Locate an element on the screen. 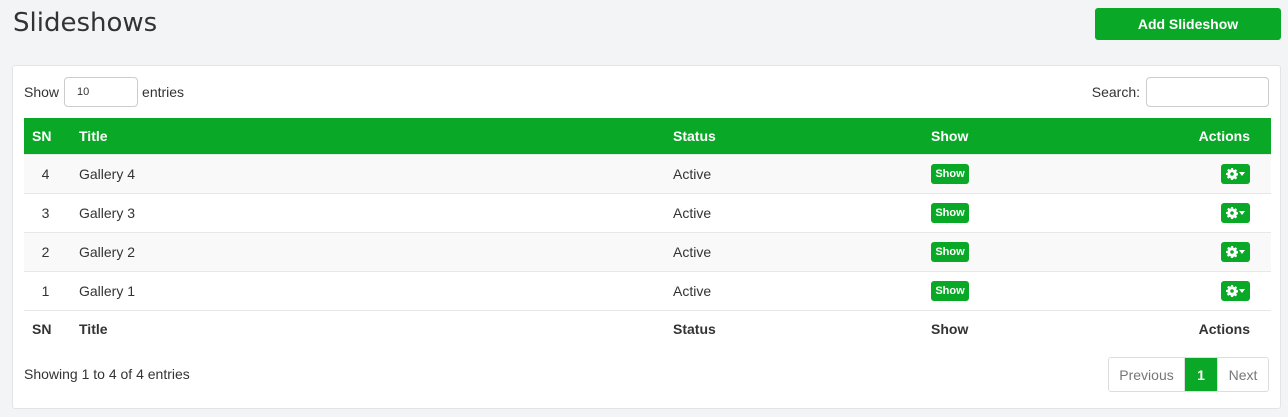 This screenshot has width=1288, height=417. pagination: Previous 1 Next is located at coordinates (1188, 374).